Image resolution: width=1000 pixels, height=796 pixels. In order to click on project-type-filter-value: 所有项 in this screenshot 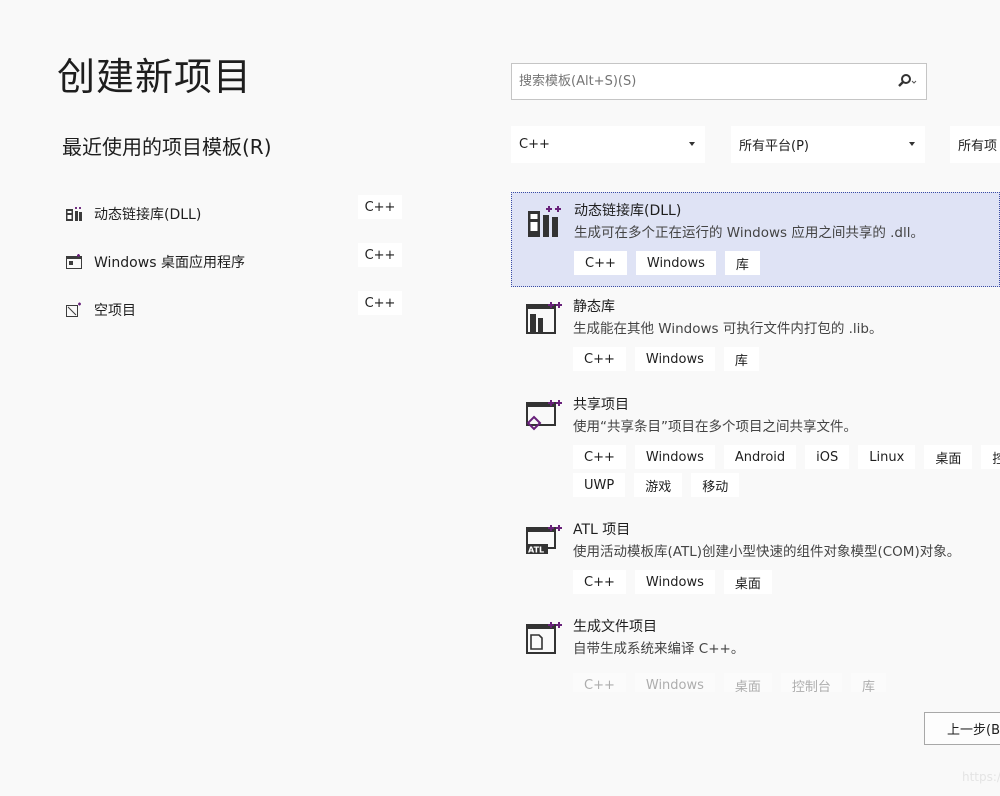, I will do `click(978, 146)`.